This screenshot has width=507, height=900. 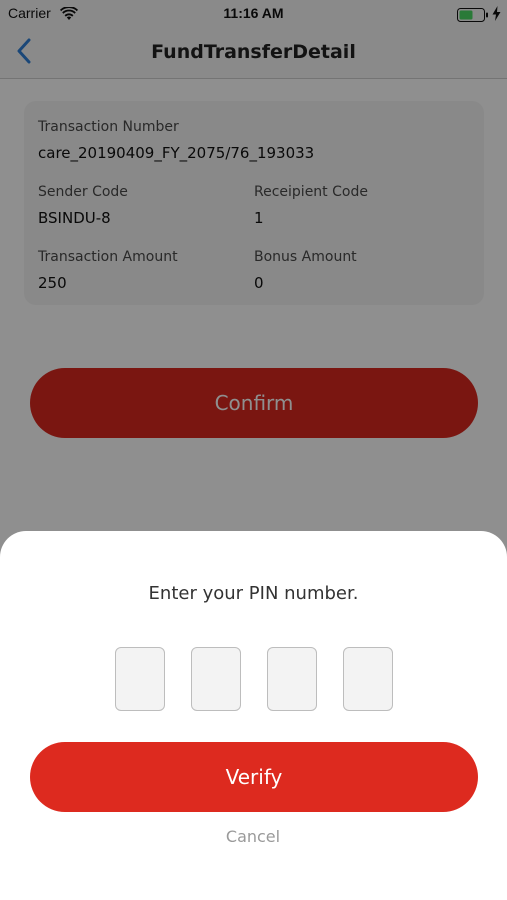 I want to click on verify-button: Verify, so click(x=254, y=777).